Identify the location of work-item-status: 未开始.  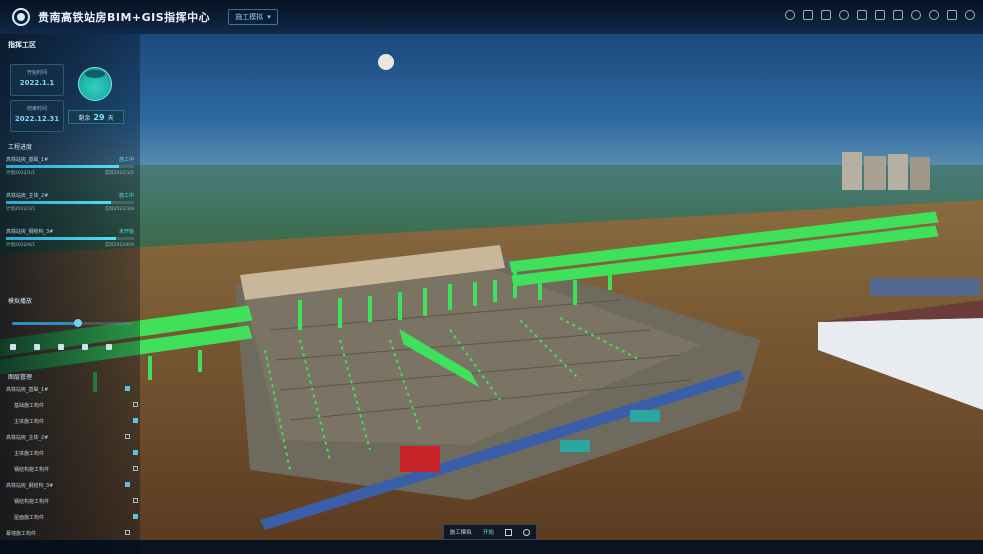
(126, 232).